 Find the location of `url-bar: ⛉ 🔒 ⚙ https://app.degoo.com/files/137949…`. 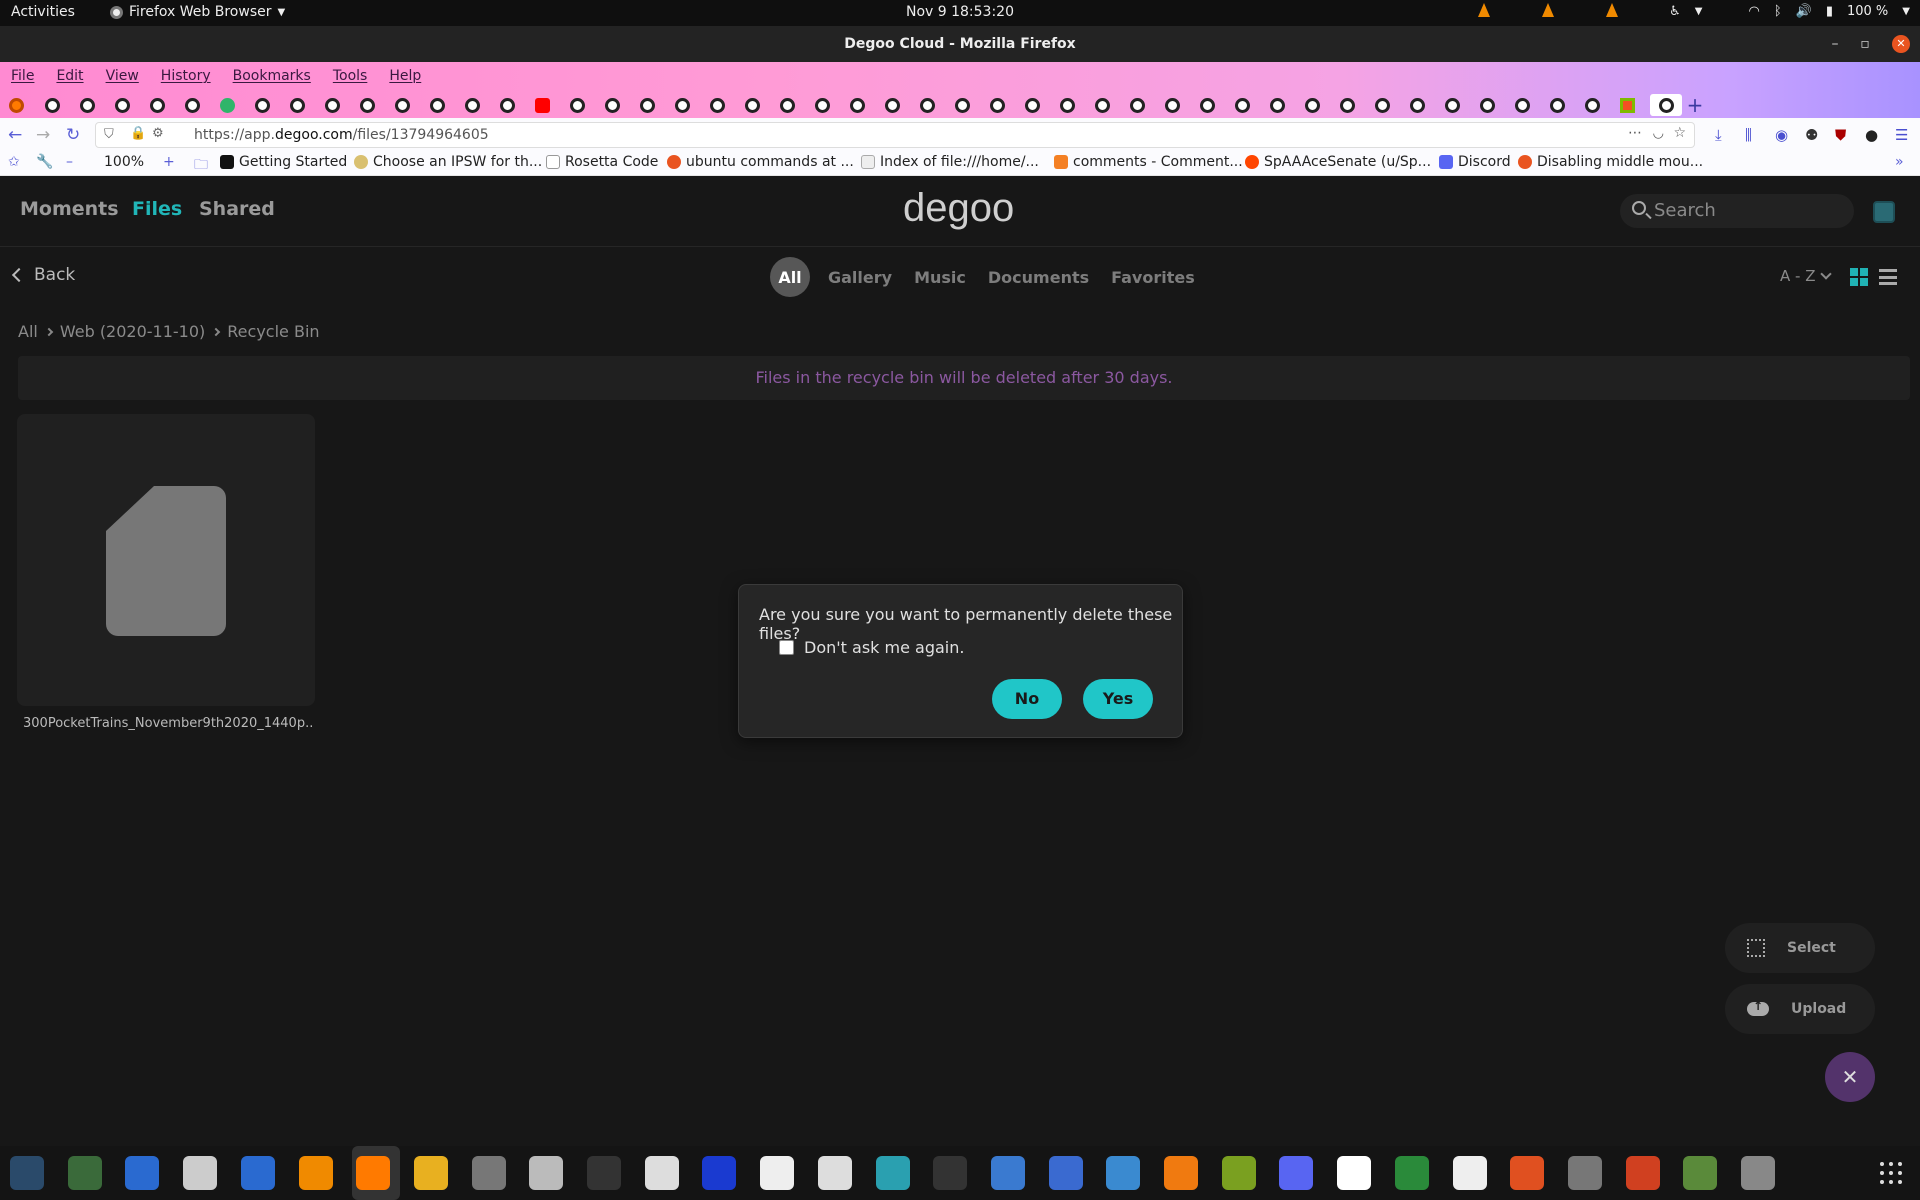

url-bar: ⛉ 🔒 ⚙ https://app.degoo.com/files/137949… is located at coordinates (895, 135).